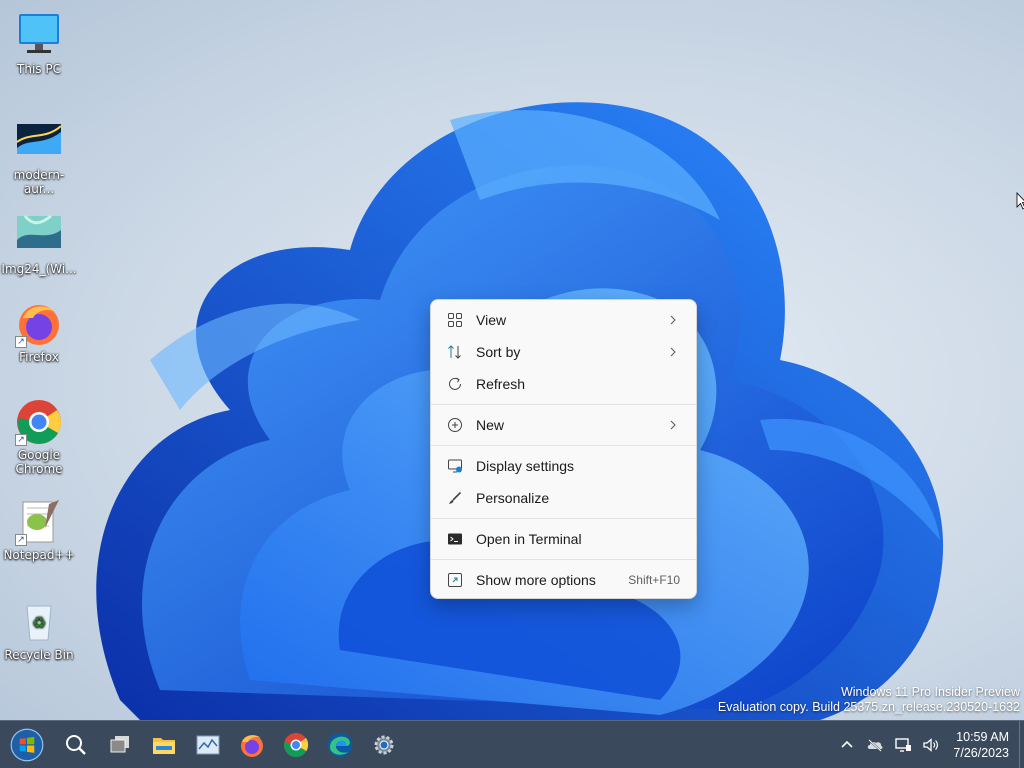  I want to click on firefox-taskbar-button, so click(252, 745).